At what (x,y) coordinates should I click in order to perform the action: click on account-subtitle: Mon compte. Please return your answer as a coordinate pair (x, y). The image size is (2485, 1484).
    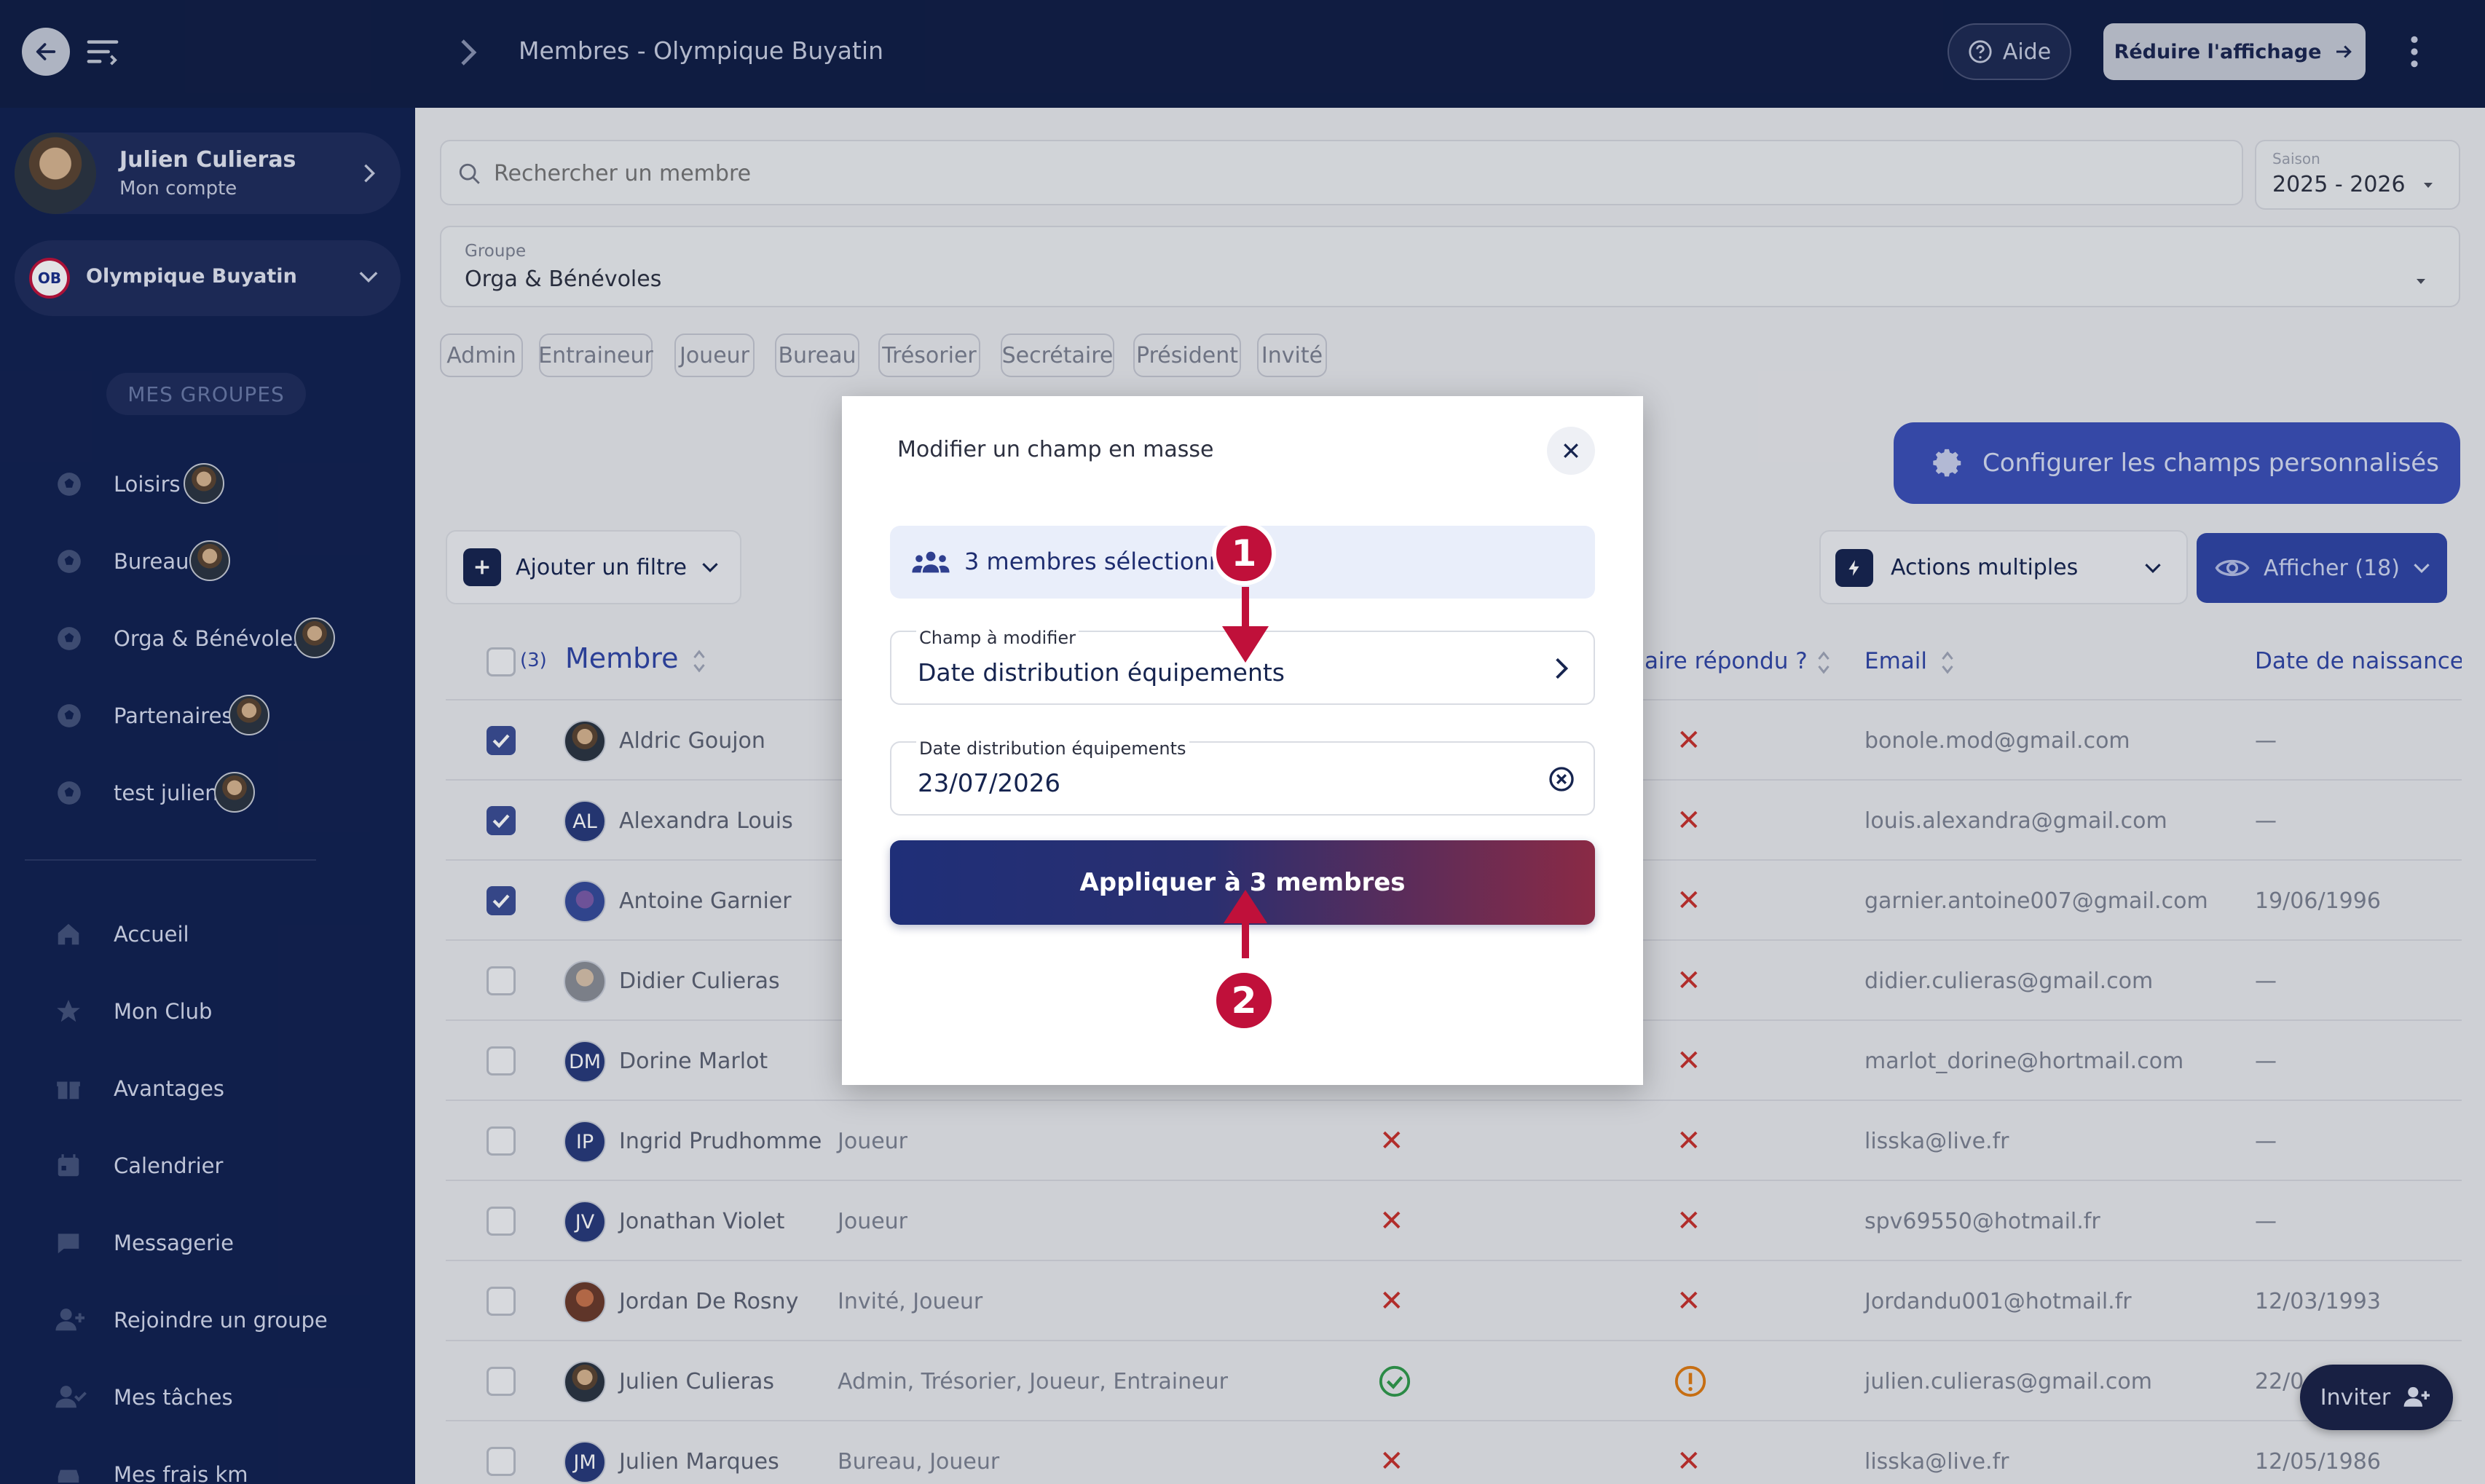
    Looking at the image, I should click on (178, 189).